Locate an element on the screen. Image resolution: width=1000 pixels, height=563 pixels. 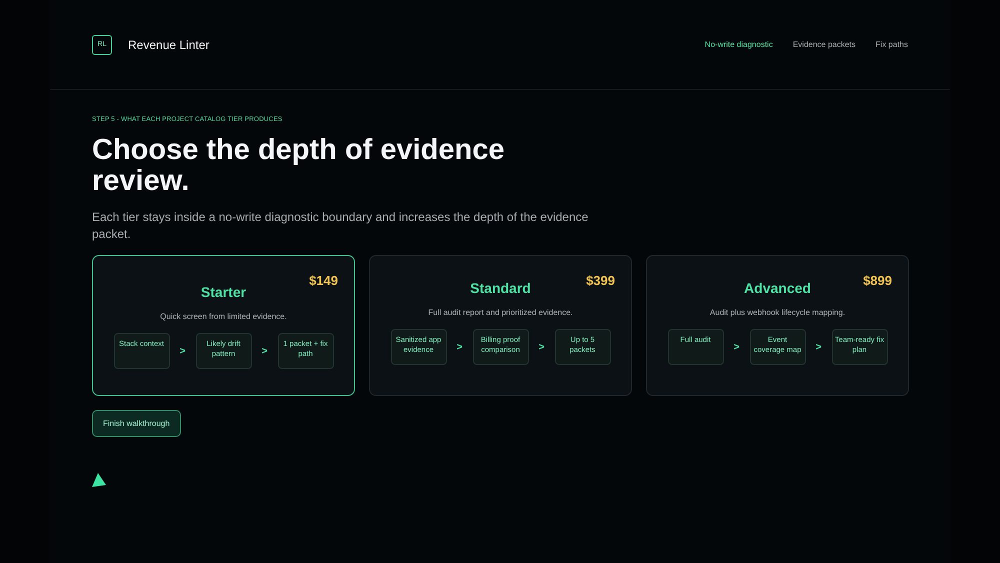
brand-name: Revenue Linter is located at coordinates (169, 45).